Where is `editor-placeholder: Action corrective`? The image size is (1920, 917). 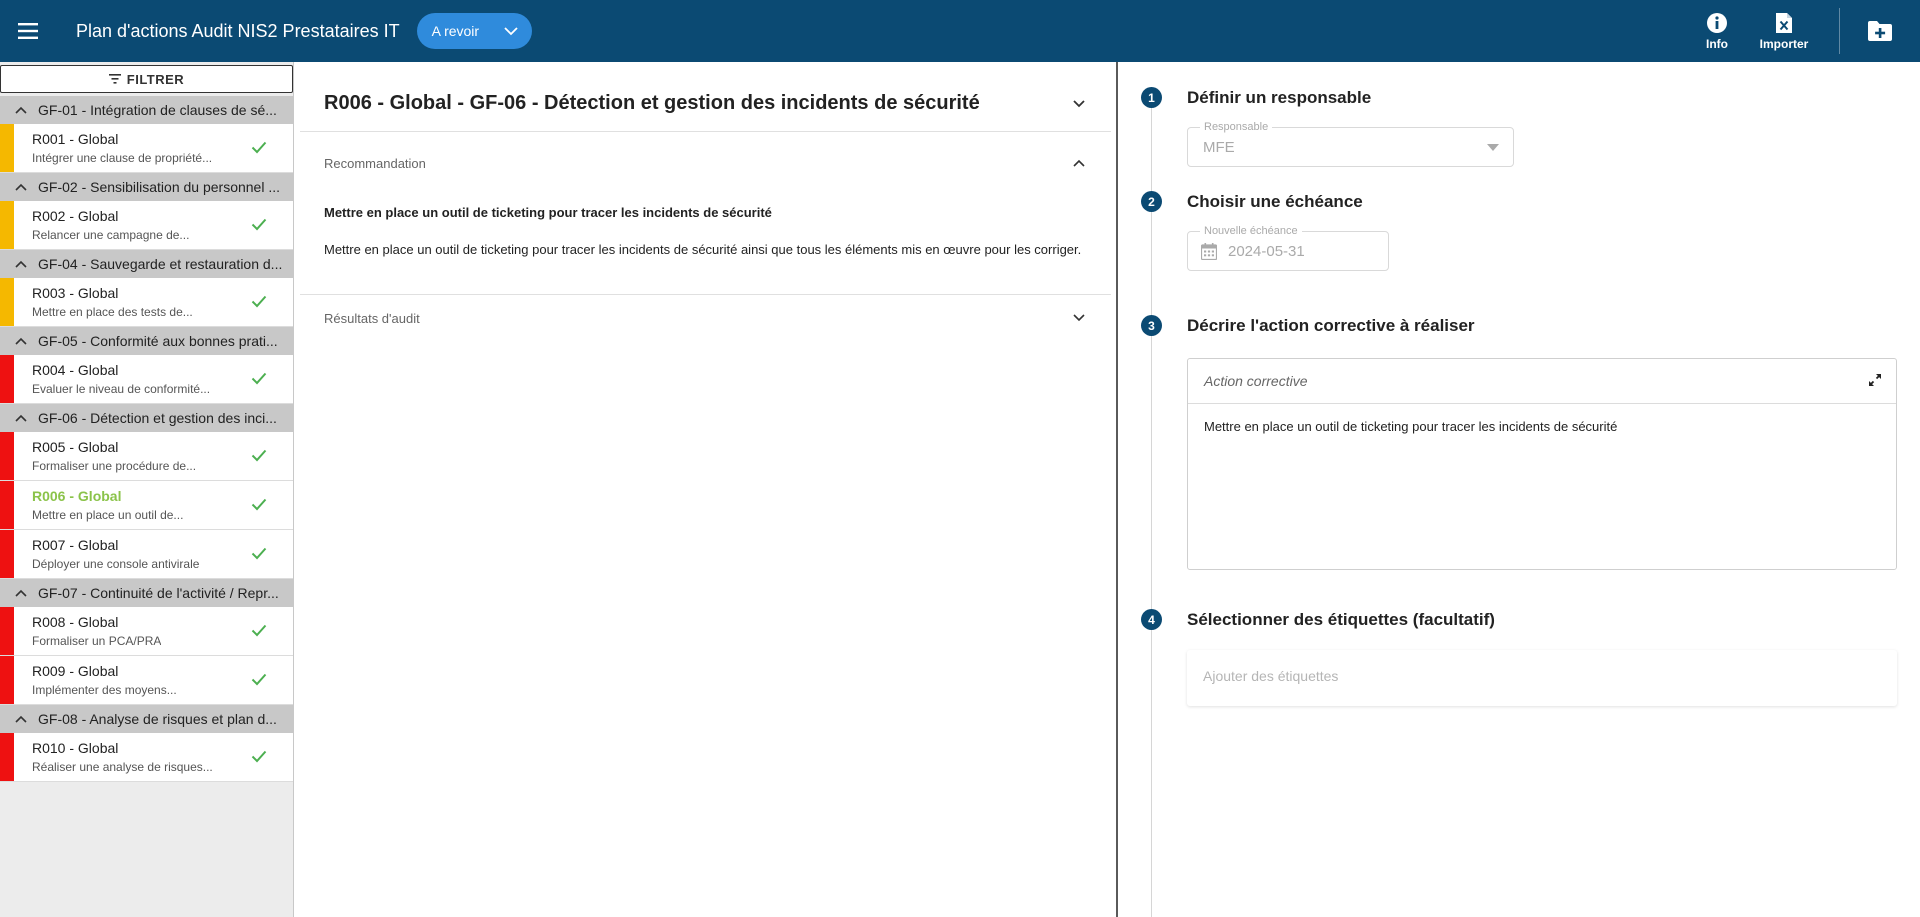 editor-placeholder: Action corrective is located at coordinates (1256, 381).